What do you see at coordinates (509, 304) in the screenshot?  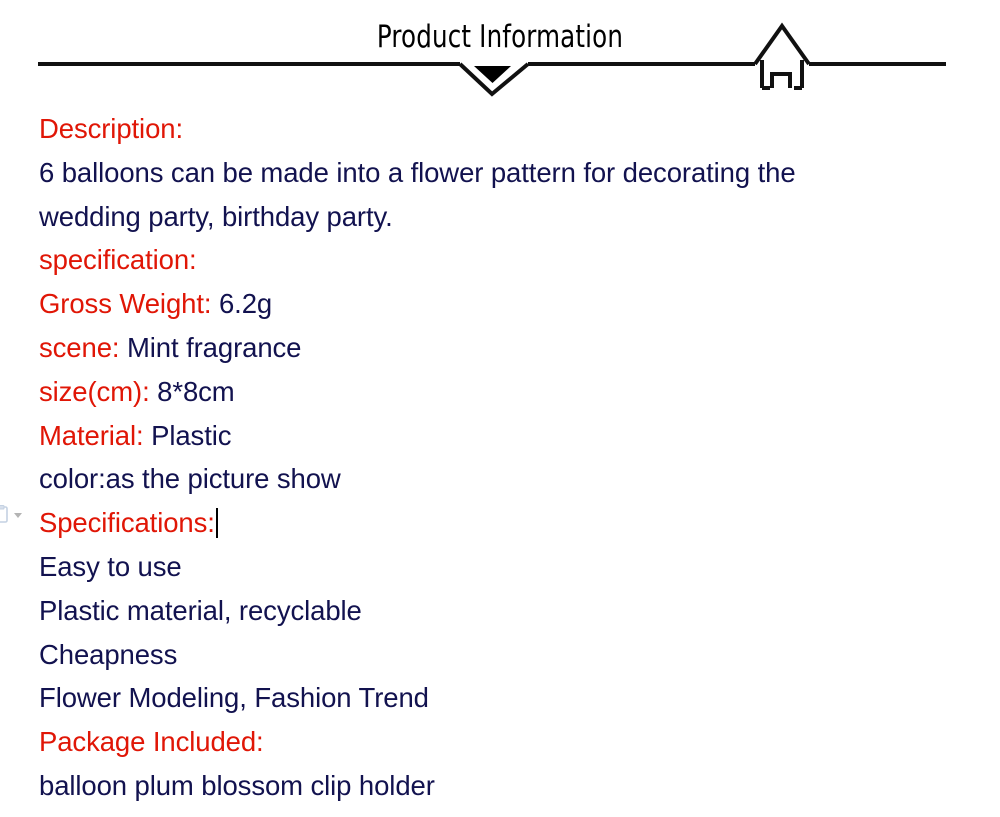 I see `line-gross-weight: Gross Weight: 6.2g` at bounding box center [509, 304].